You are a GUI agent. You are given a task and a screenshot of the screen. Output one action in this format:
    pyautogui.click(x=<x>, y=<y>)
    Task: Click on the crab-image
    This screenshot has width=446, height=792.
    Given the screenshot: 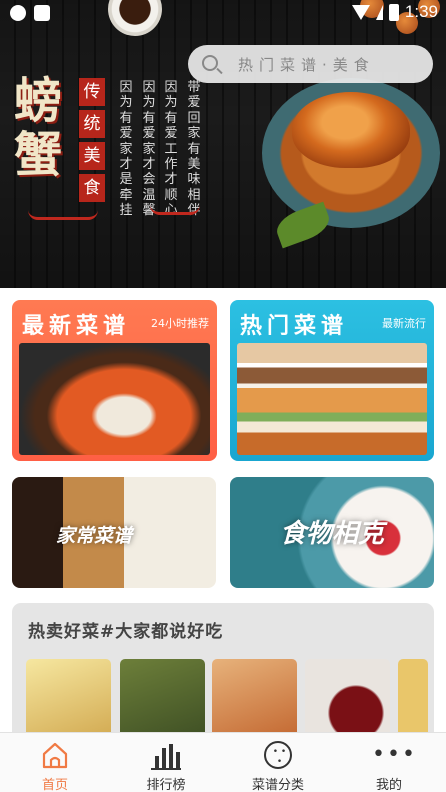 What is the action you would take?
    pyautogui.click(x=351, y=130)
    